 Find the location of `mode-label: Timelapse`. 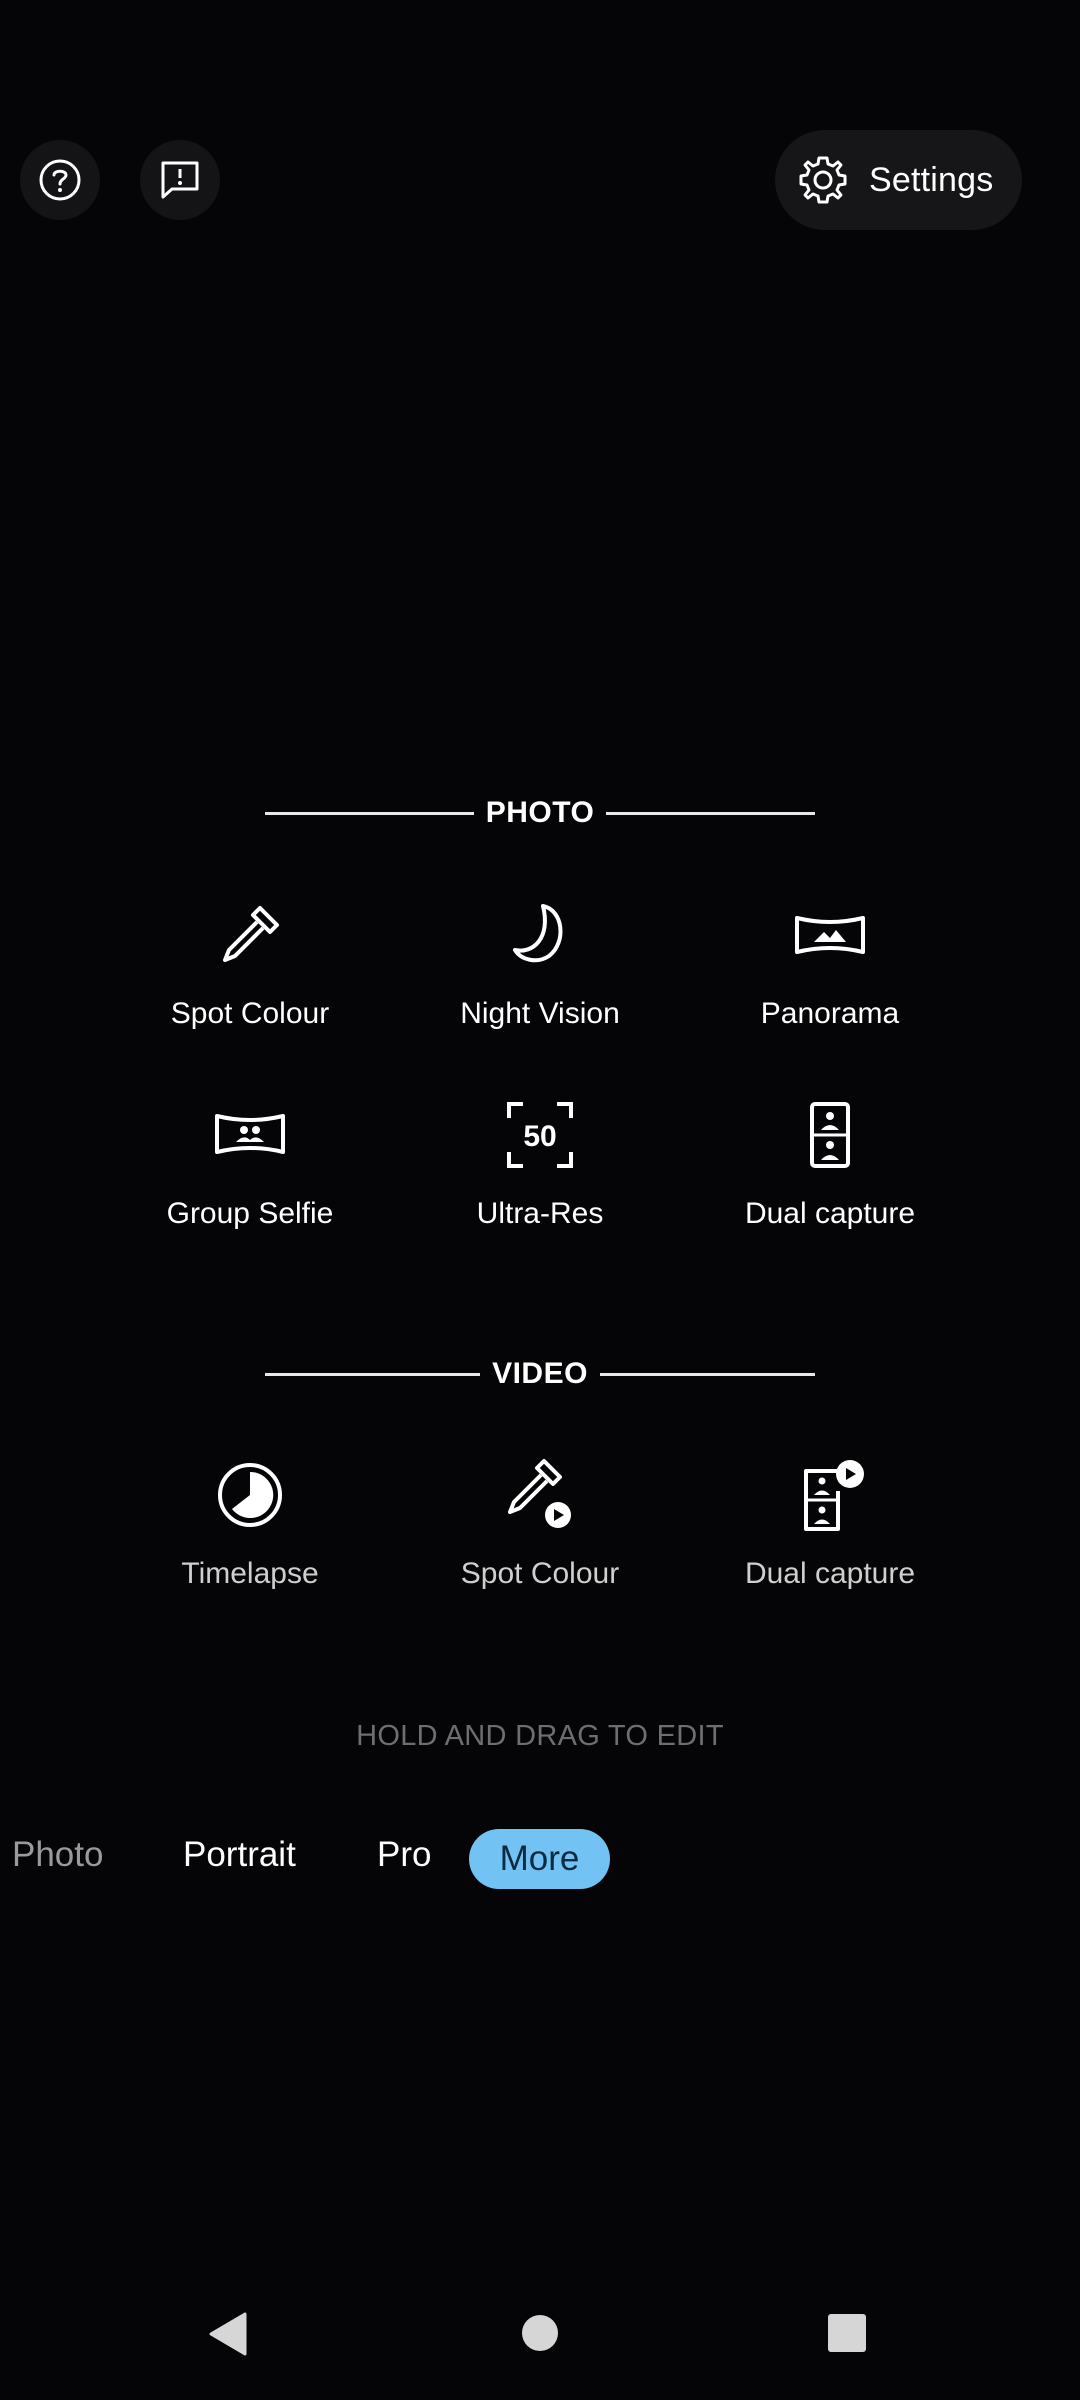

mode-label: Timelapse is located at coordinates (250, 1573).